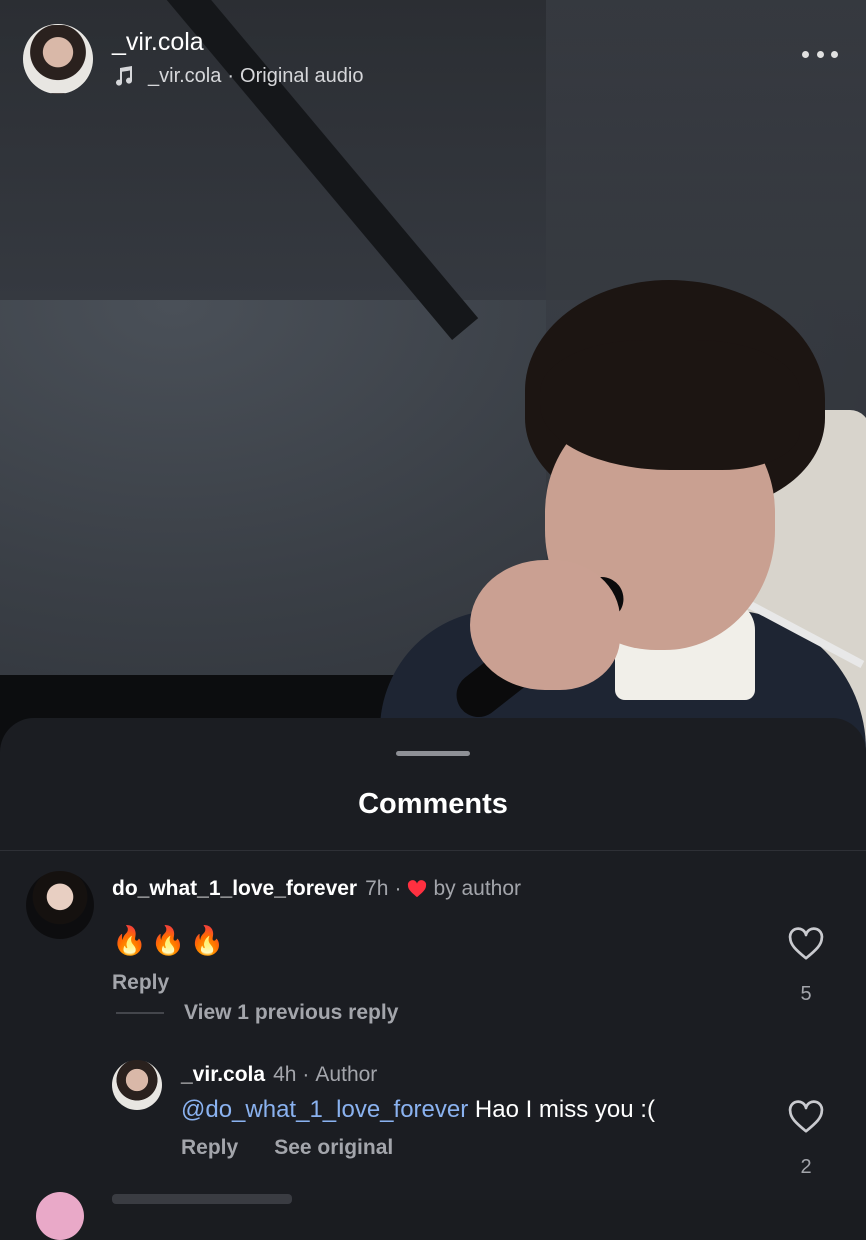 The width and height of the screenshot is (866, 1240). What do you see at coordinates (561, 1109) in the screenshot?
I see `reply-body: Hao I miss you :(` at bounding box center [561, 1109].